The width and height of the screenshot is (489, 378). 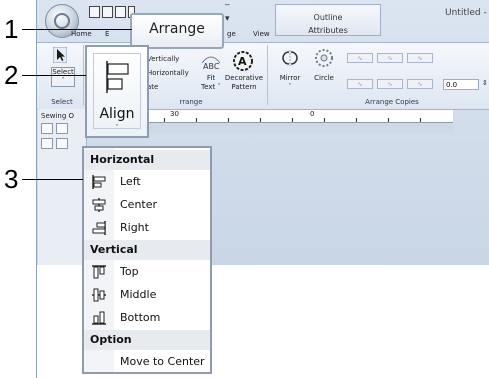 I want to click on ribbon-tab-row: Home E ge View, so click(x=263, y=35).